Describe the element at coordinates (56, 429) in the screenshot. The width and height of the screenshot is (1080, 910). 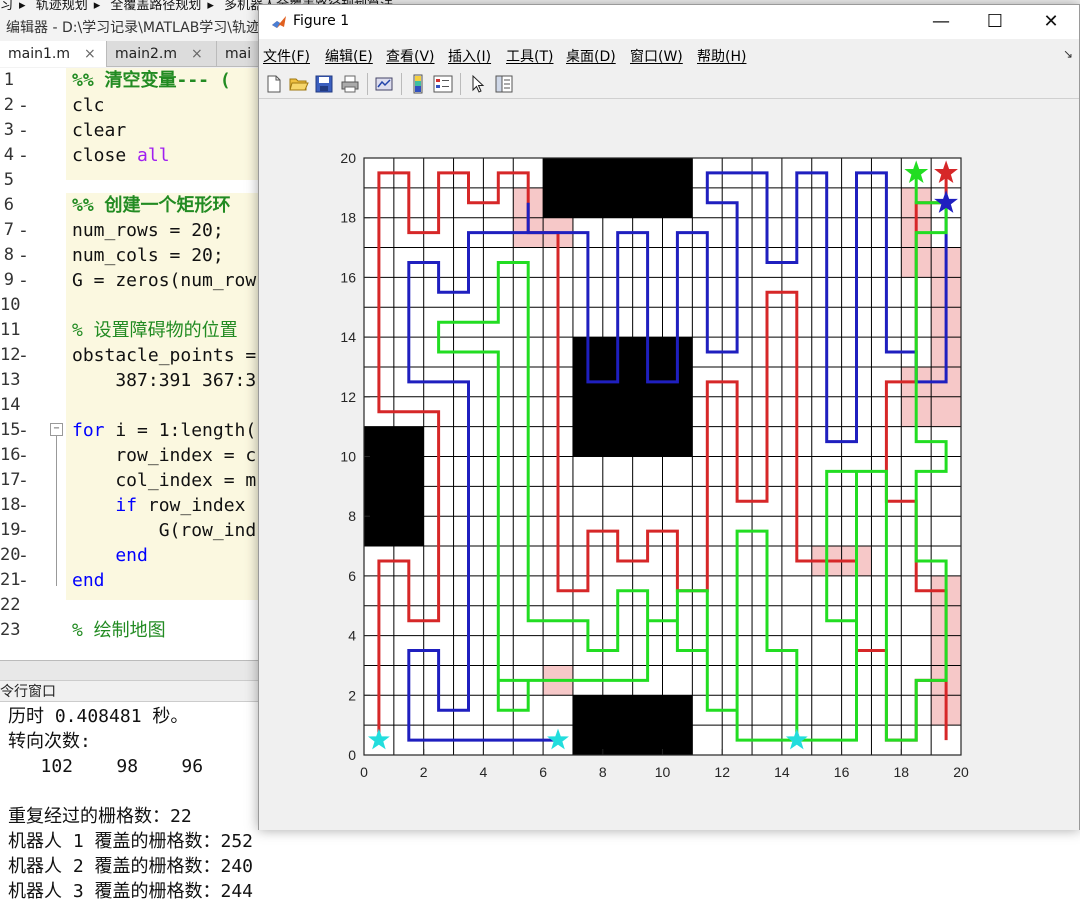
I see `collapse-icon: −` at that location.